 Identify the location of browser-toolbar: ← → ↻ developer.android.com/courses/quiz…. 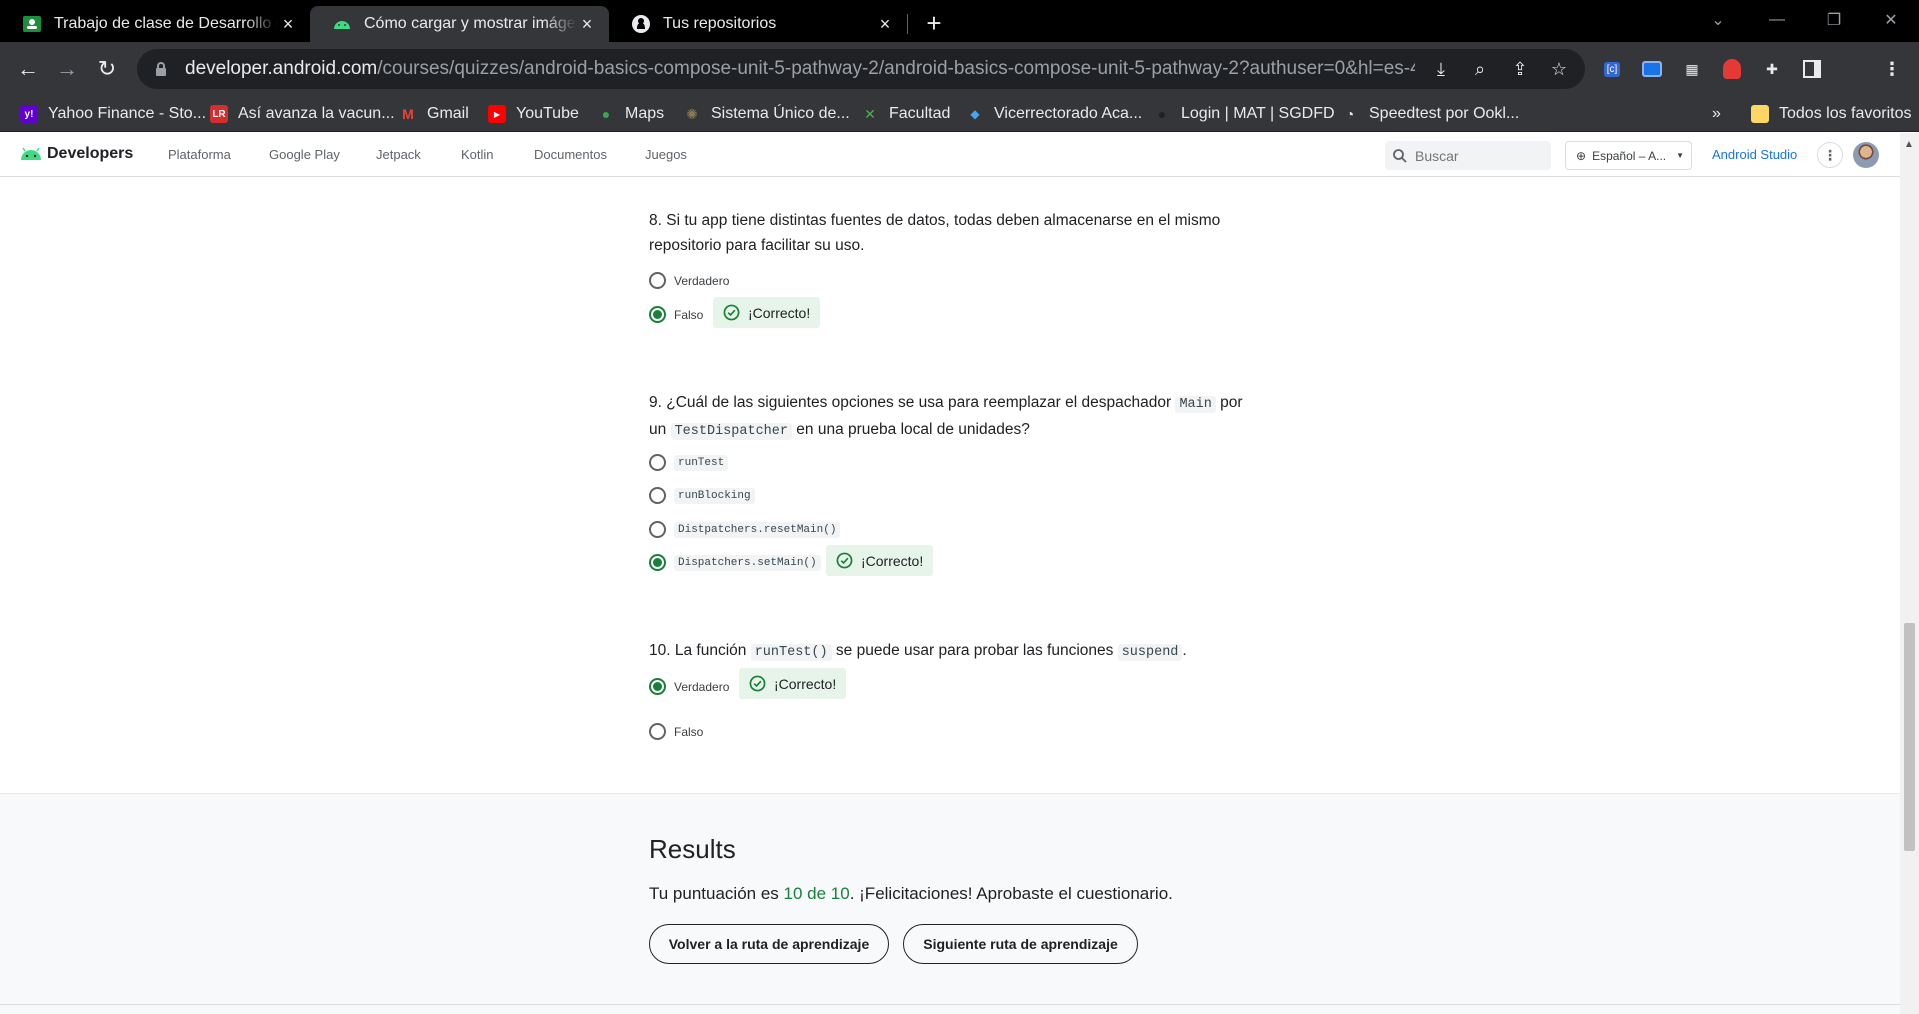
(959, 83).